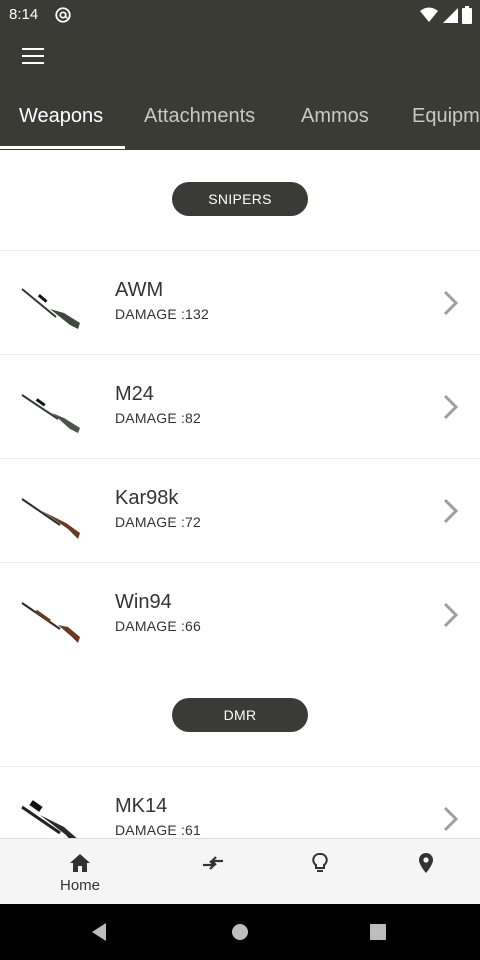  Describe the element at coordinates (141, 806) in the screenshot. I see `weapon-name: MK14` at that location.